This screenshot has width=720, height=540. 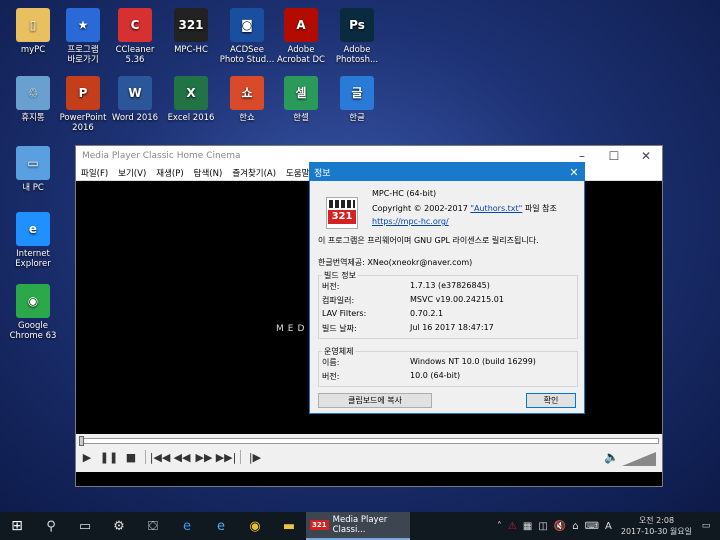 I want to click on mpc-logo-icon: 321, so click(x=342, y=213).